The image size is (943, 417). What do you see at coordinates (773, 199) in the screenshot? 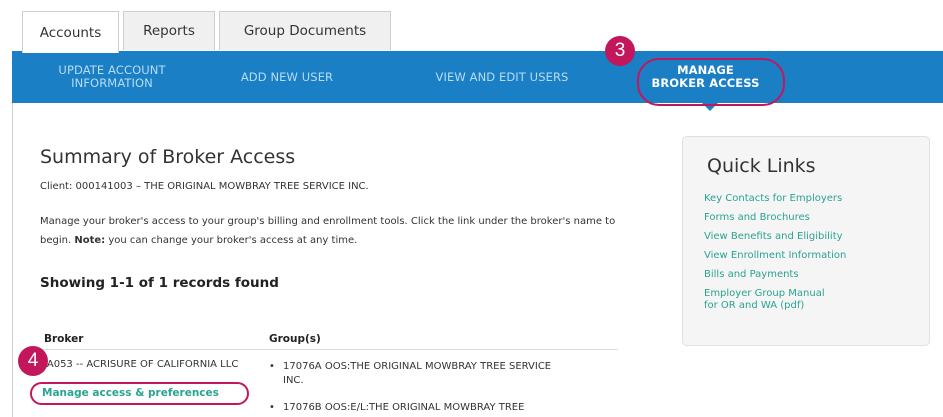
I see `quick-link-key-contacts: Key Contacts for Employers` at bounding box center [773, 199].